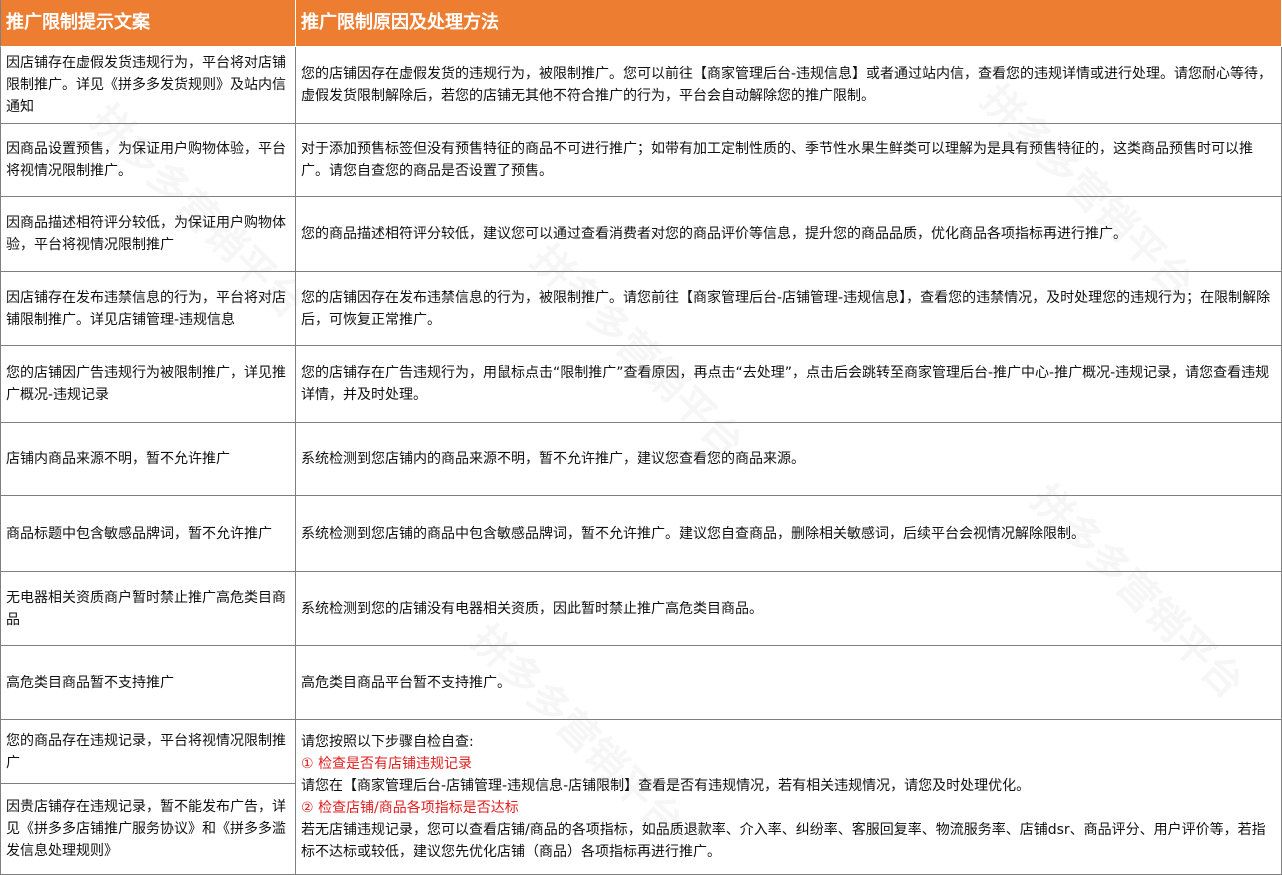 The height and width of the screenshot is (875, 1282). I want to click on tip-cell: 高危类目商品暂不支持推广, so click(148, 683).